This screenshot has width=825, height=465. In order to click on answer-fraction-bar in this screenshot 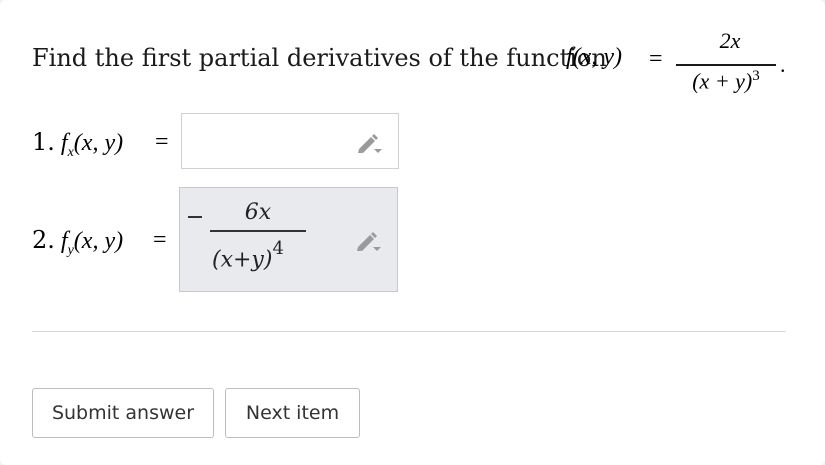, I will do `click(258, 231)`.